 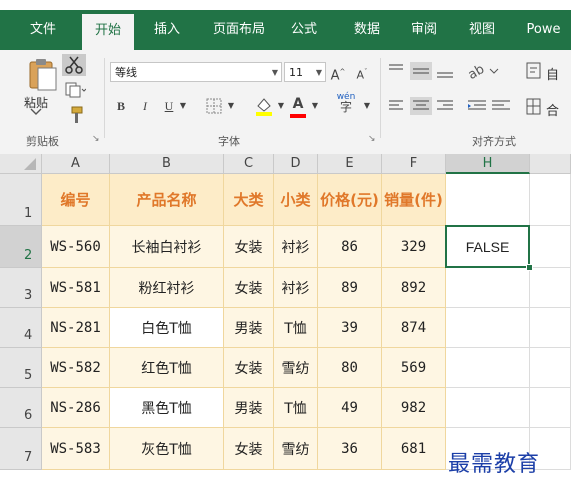 I want to click on cell-quantity: 329, so click(x=414, y=247).